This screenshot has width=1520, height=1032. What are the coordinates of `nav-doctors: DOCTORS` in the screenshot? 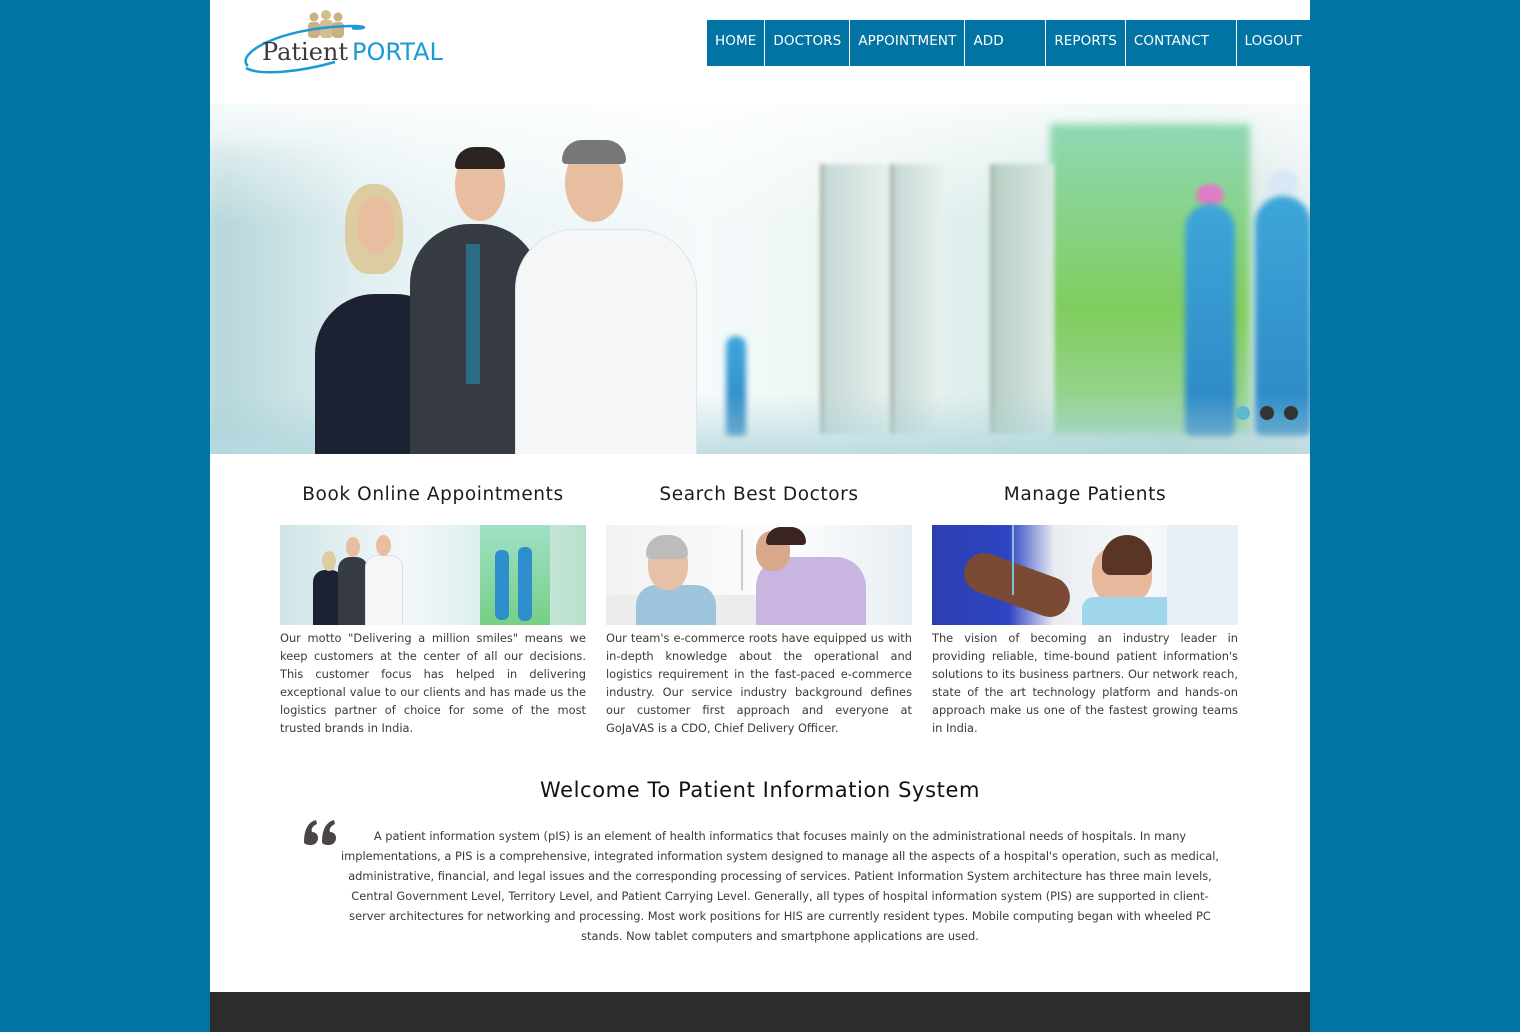 It's located at (806, 43).